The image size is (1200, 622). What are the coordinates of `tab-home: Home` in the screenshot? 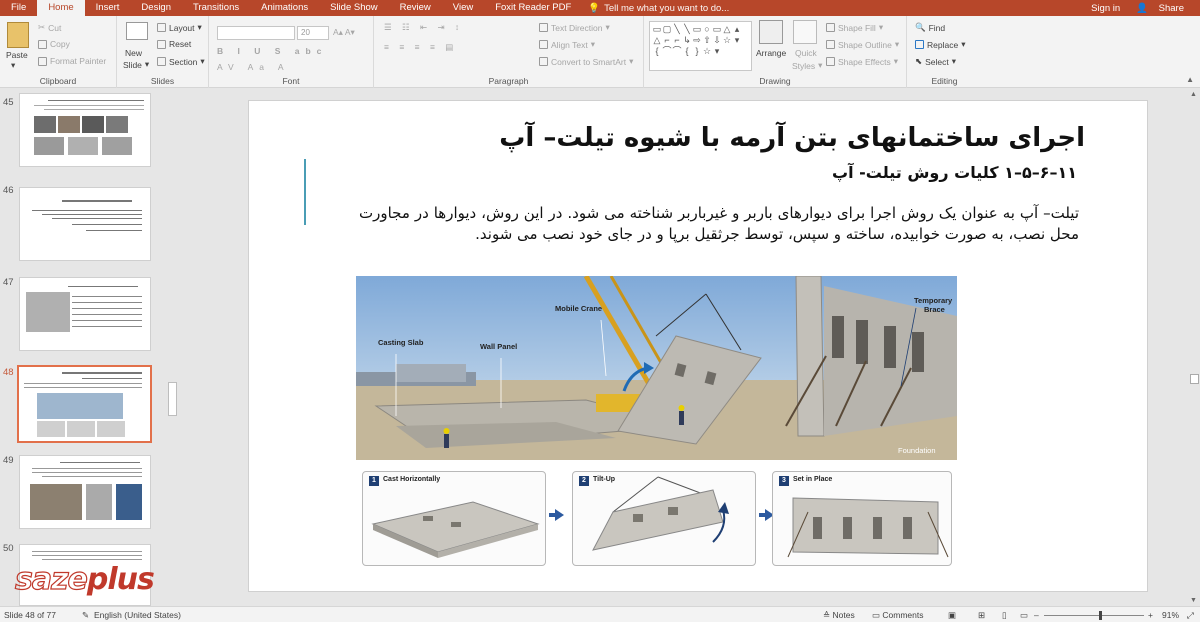 It's located at (61, 8).